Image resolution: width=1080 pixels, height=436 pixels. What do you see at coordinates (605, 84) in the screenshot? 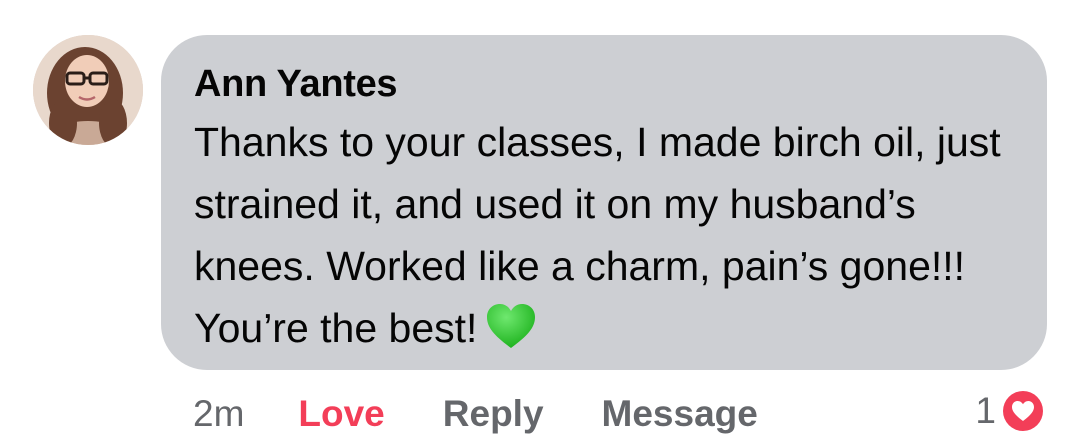
I see `comment-author: Ann Yantes` at bounding box center [605, 84].